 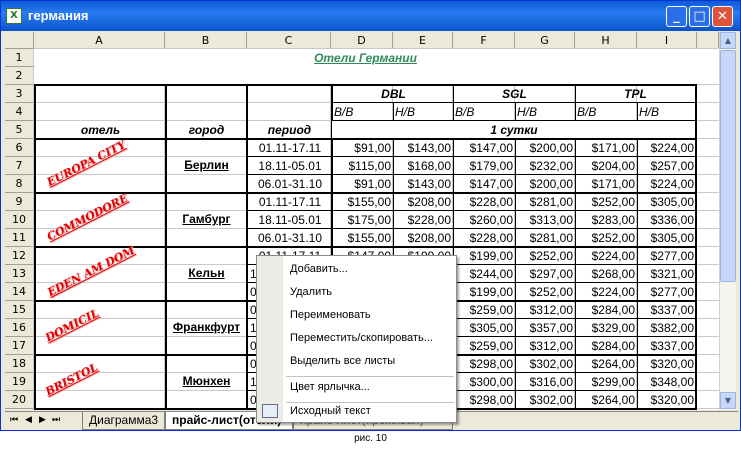 I want to click on price-cell: $171,00, so click(x=606, y=184).